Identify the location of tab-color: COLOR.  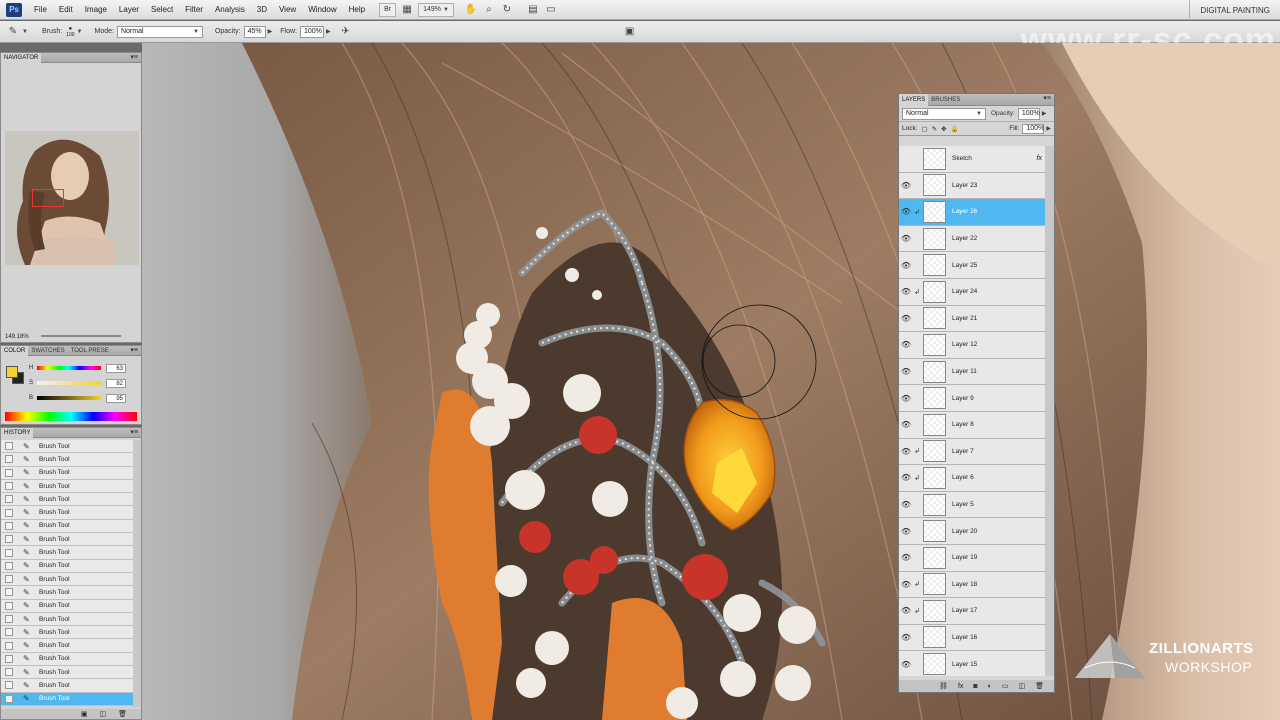
(15, 350).